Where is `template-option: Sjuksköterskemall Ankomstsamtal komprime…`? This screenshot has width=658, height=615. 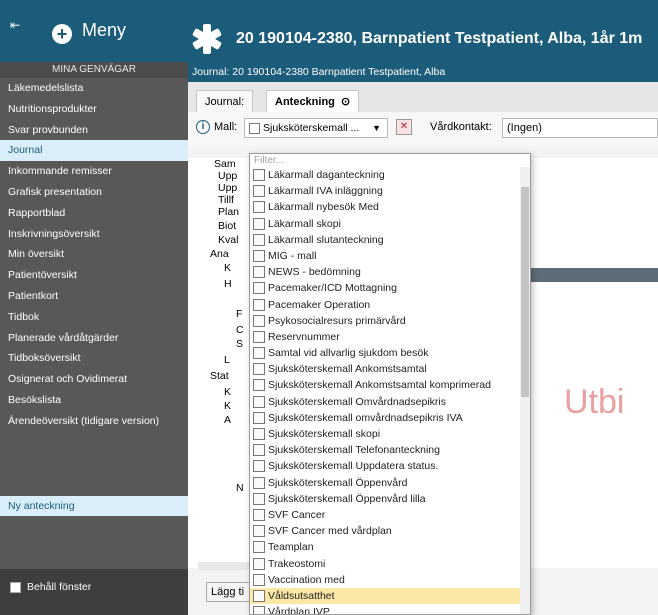 template-option: Sjuksköterskemall Ankomstsamtal komprime… is located at coordinates (390, 385).